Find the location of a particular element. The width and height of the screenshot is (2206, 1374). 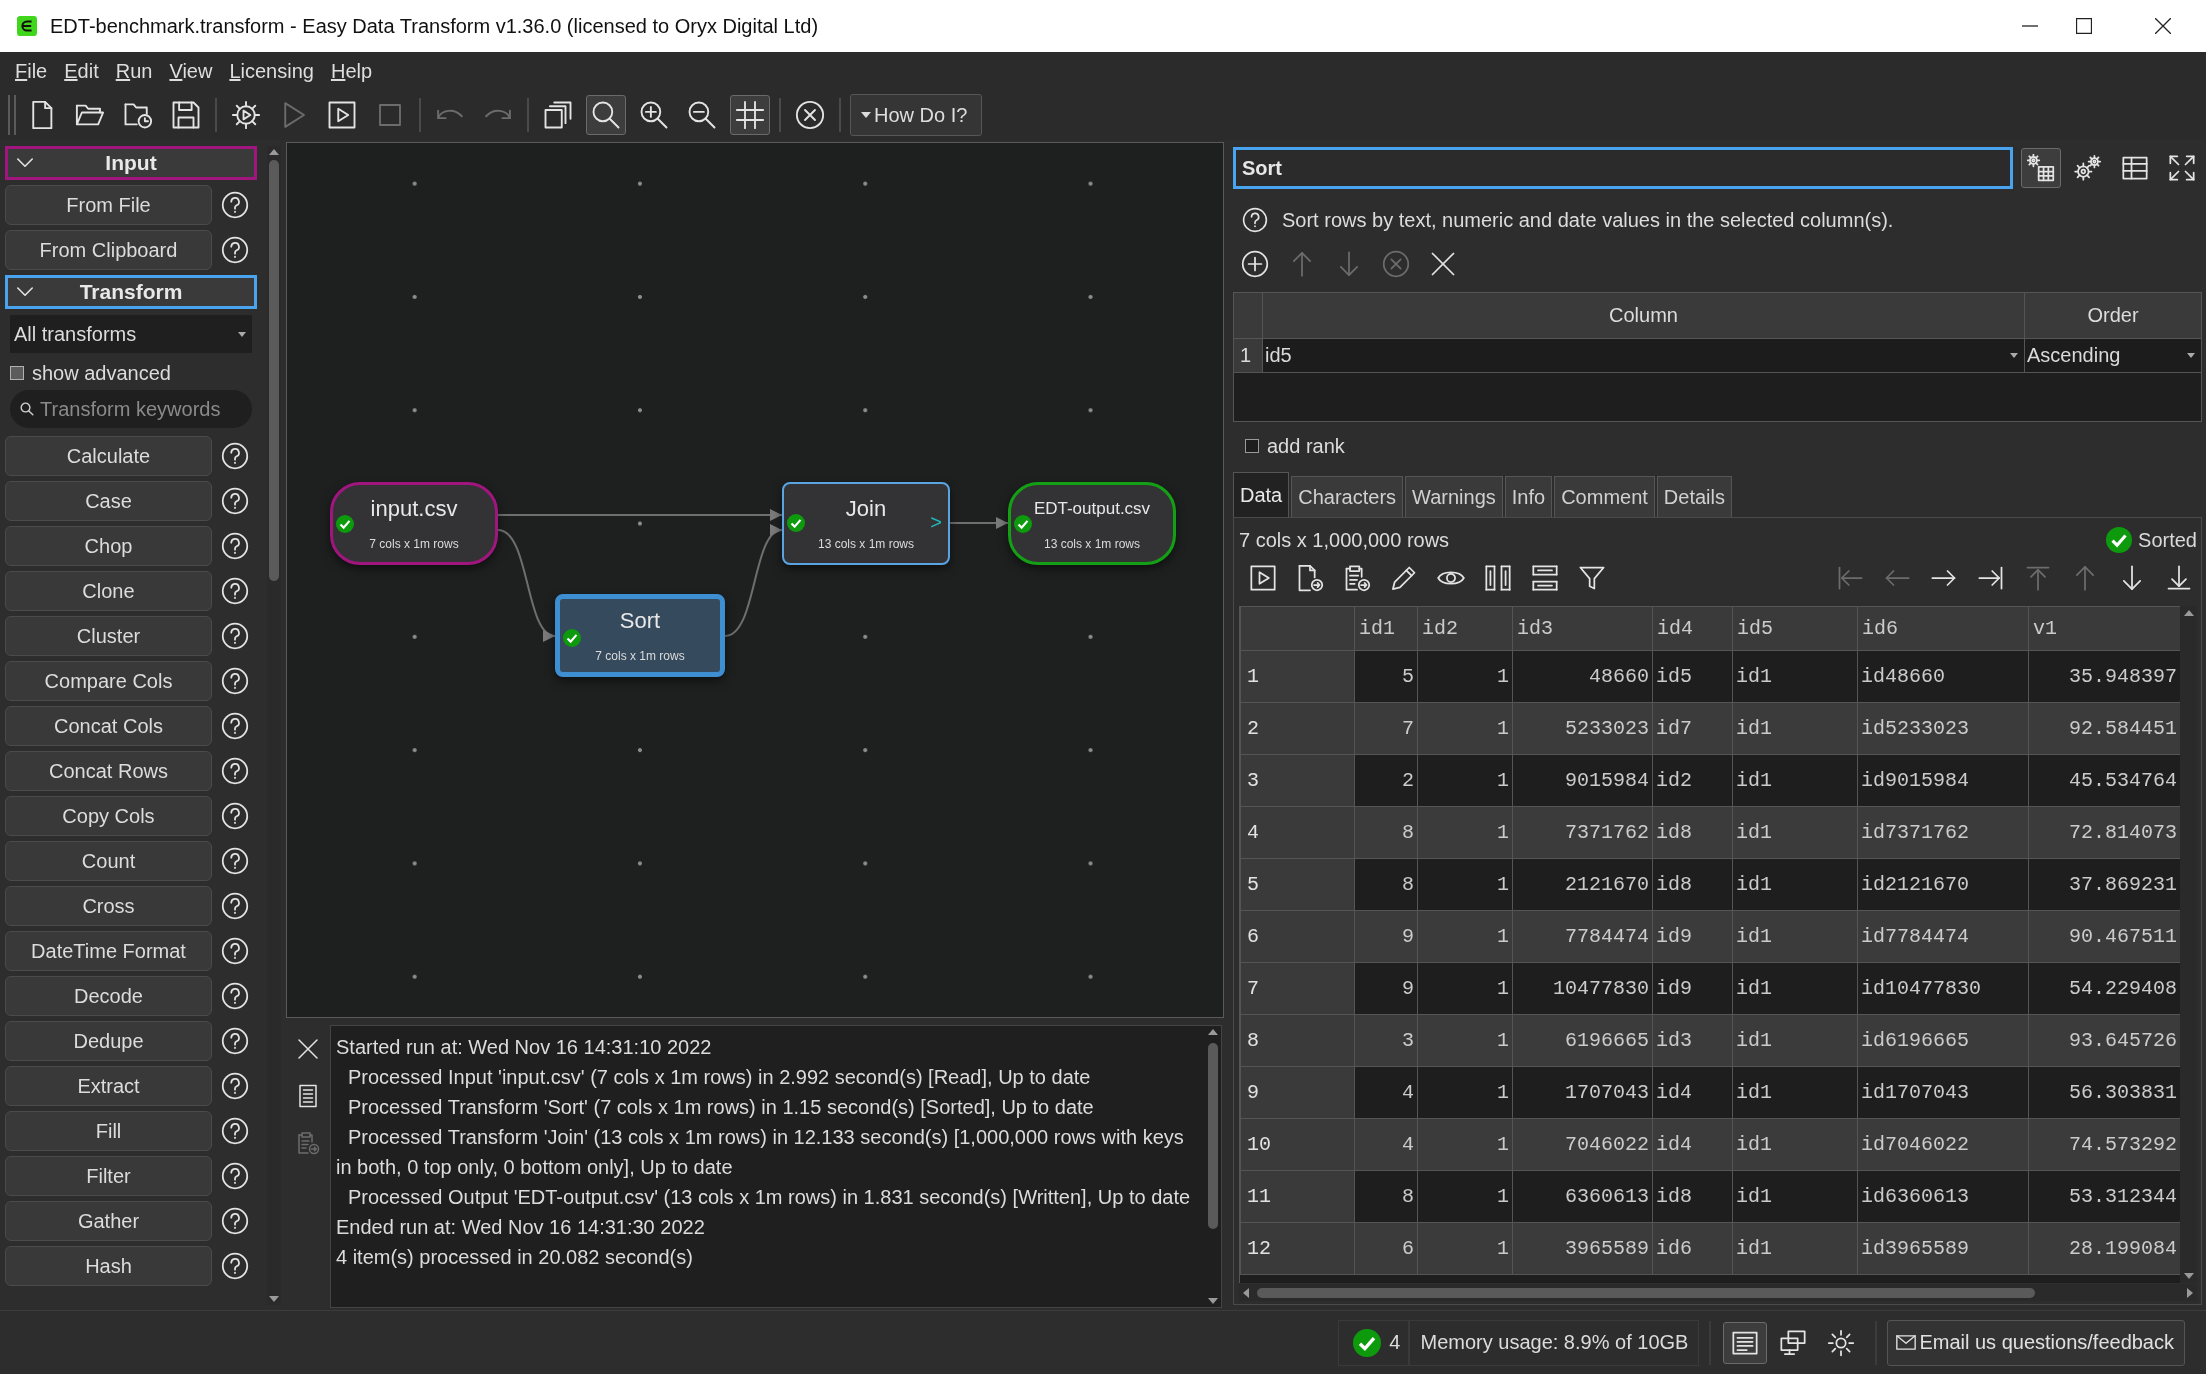

sidebar-button: Decode is located at coordinates (108, 996).